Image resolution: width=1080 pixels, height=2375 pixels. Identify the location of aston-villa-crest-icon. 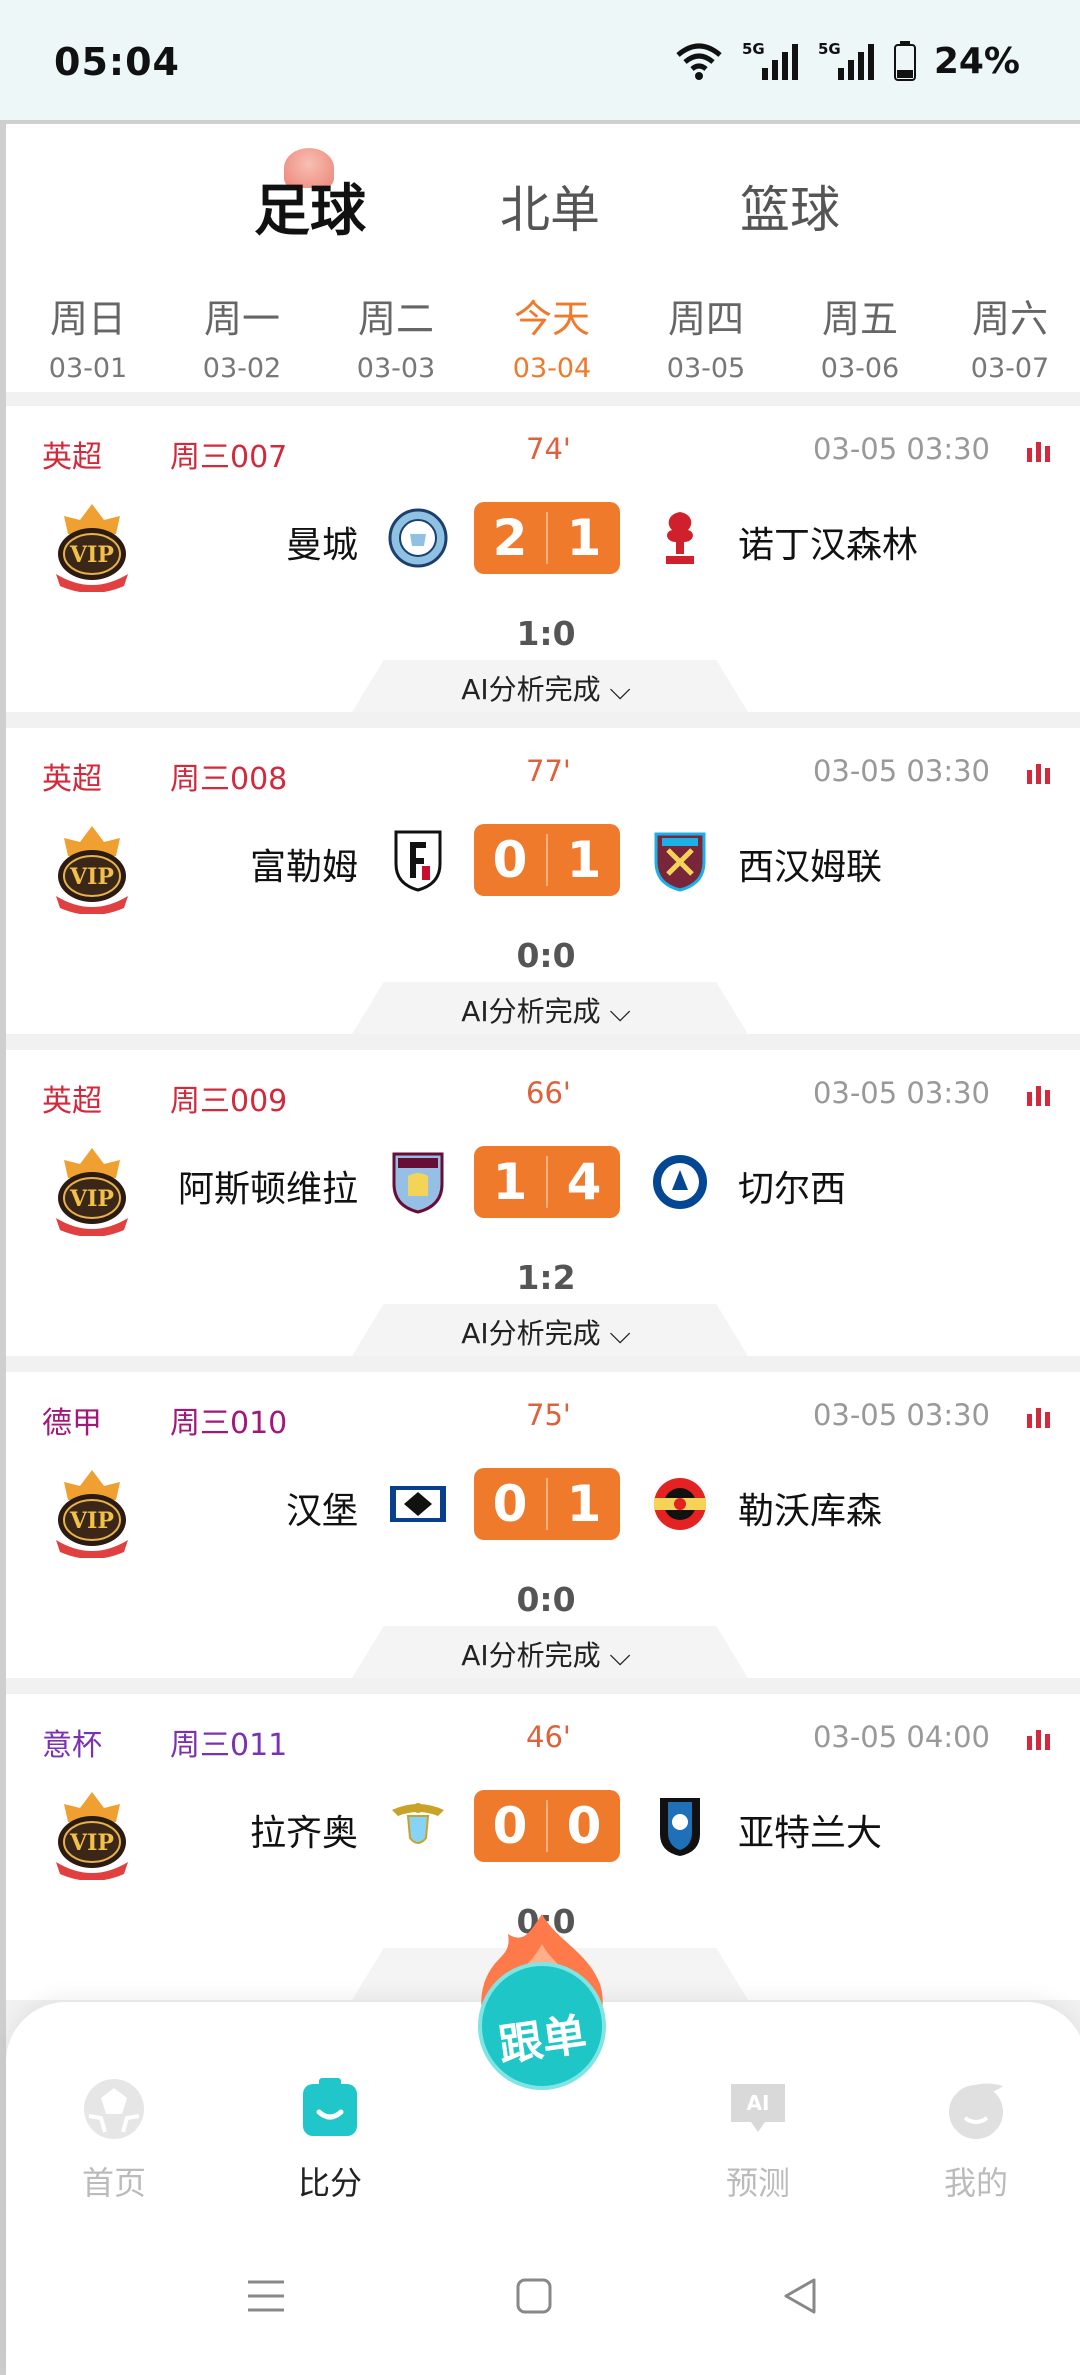
(418, 1183).